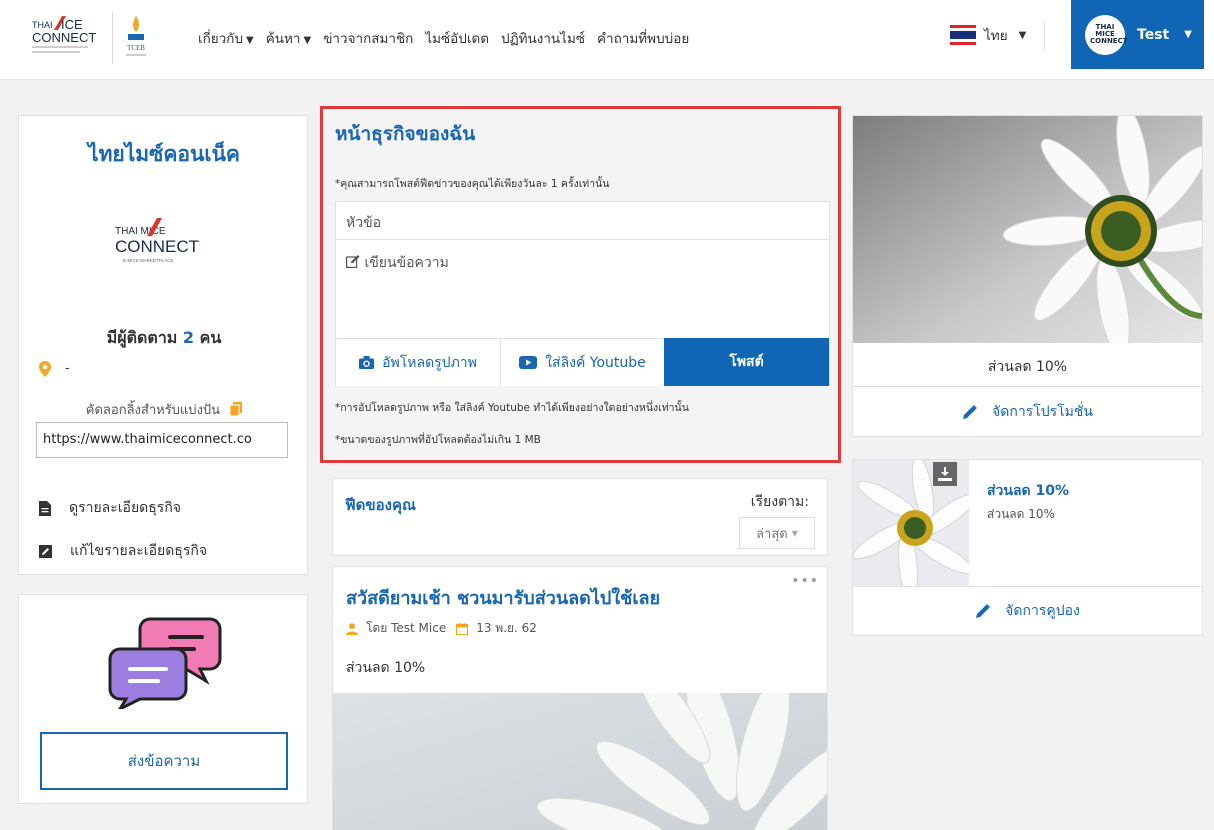 The height and width of the screenshot is (830, 1214). What do you see at coordinates (595, 362) in the screenshot?
I see `youtube-label: ใส่ลิงค์ Youtube` at bounding box center [595, 362].